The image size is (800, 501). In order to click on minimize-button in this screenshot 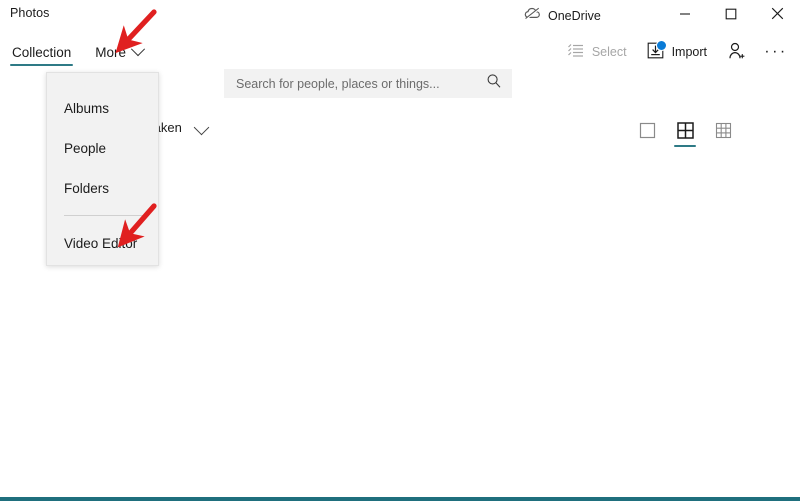, I will do `click(685, 16)`.